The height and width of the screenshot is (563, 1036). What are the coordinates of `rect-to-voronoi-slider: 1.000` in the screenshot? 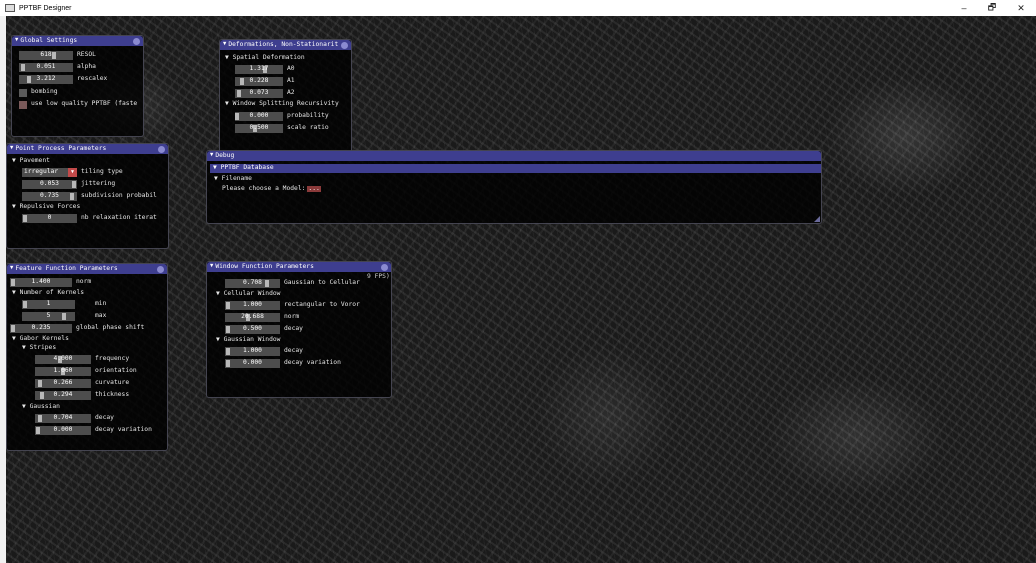 It's located at (252, 305).